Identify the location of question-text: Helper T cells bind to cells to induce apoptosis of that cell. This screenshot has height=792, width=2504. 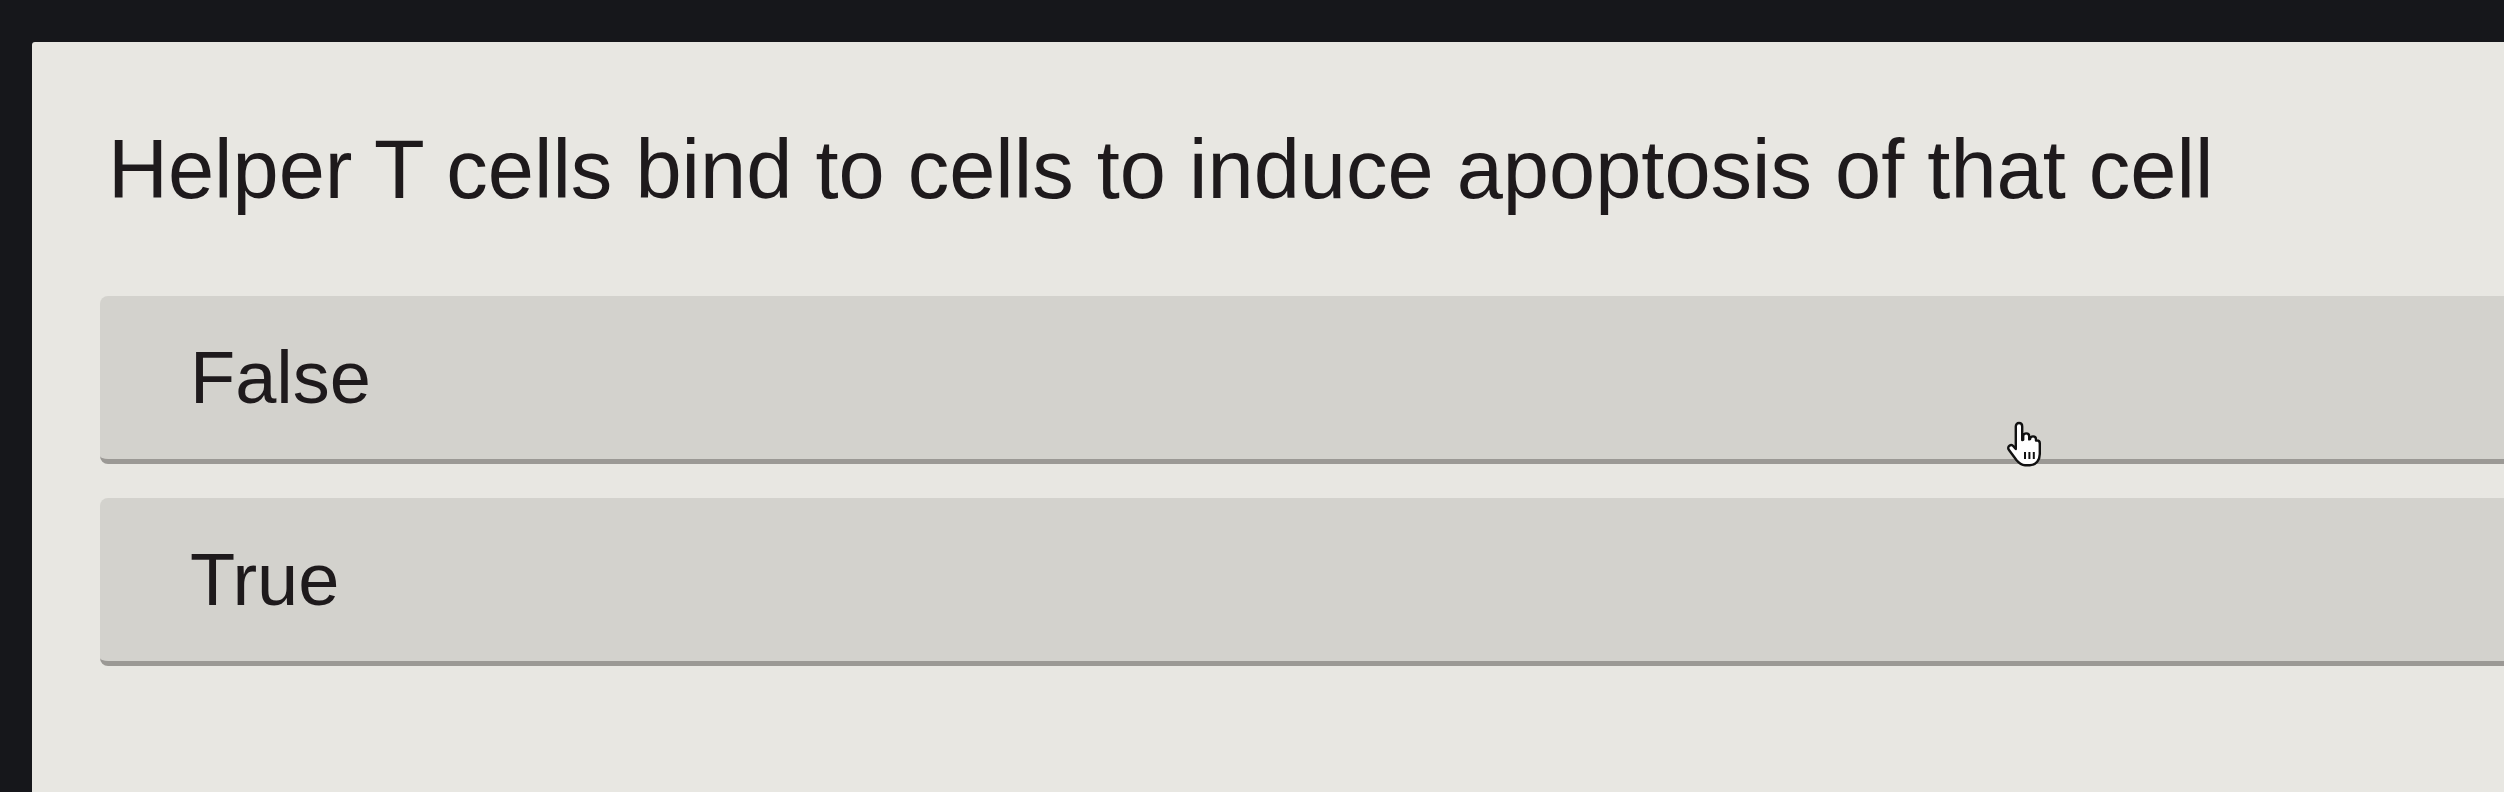
(1161, 170).